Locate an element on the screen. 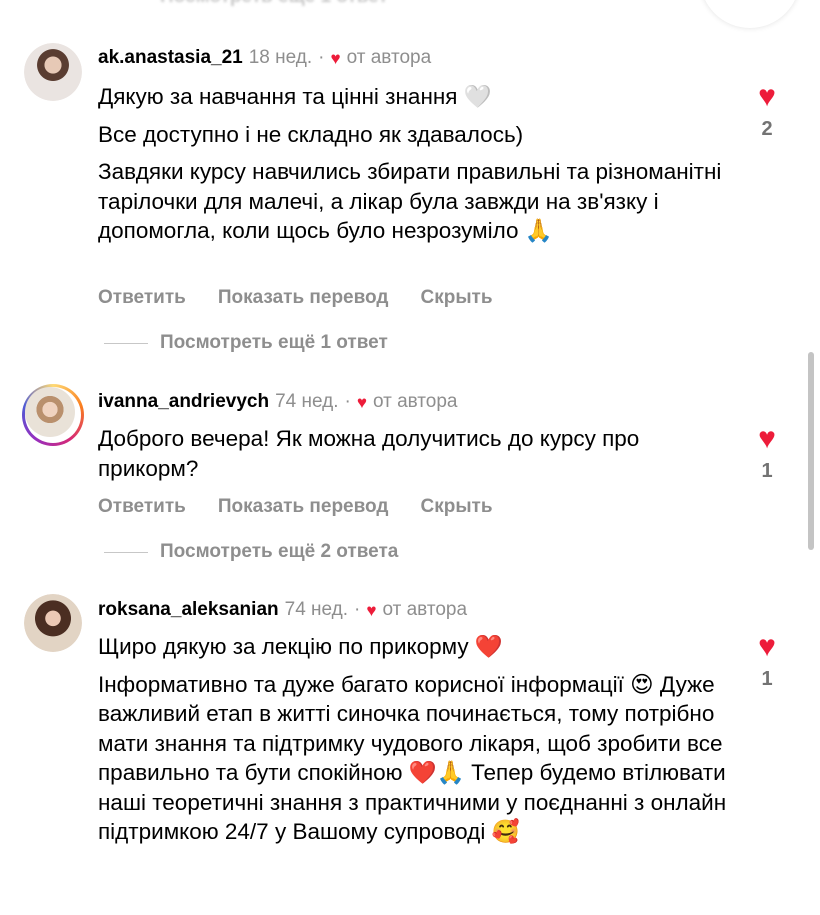  partial-top-text: Посмотреть ещё 1 ответ is located at coordinates (320, 4).